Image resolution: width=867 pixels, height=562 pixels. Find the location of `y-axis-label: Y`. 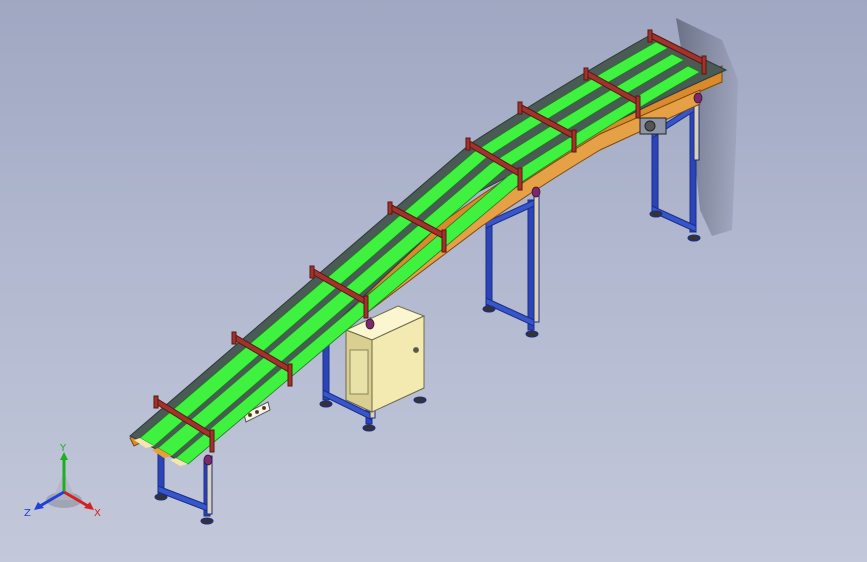

y-axis-label: Y is located at coordinates (63, 449).